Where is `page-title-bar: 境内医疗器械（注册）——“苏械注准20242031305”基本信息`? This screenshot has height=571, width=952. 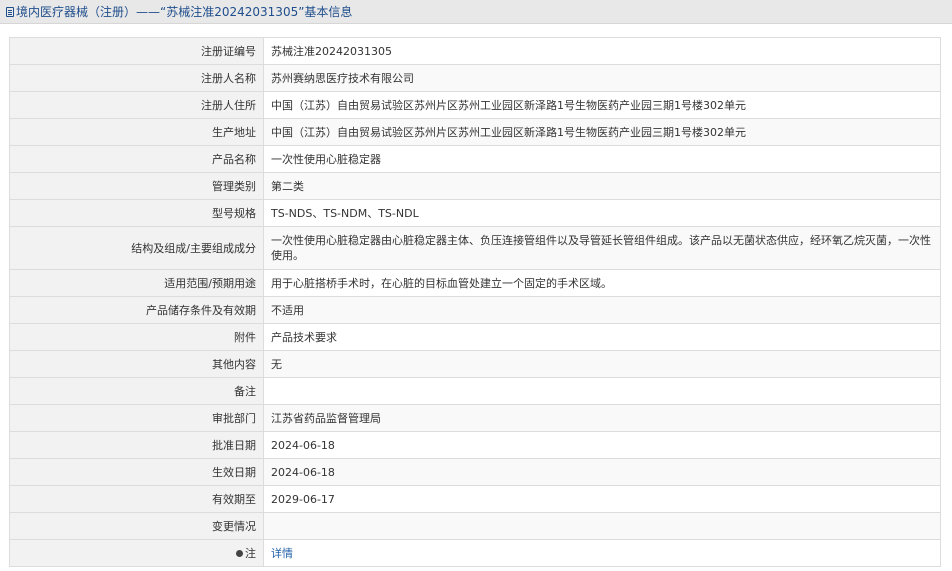
page-title-bar: 境内医疗器械（注册）——“苏械注准20242031305”基本信息 is located at coordinates (476, 12).